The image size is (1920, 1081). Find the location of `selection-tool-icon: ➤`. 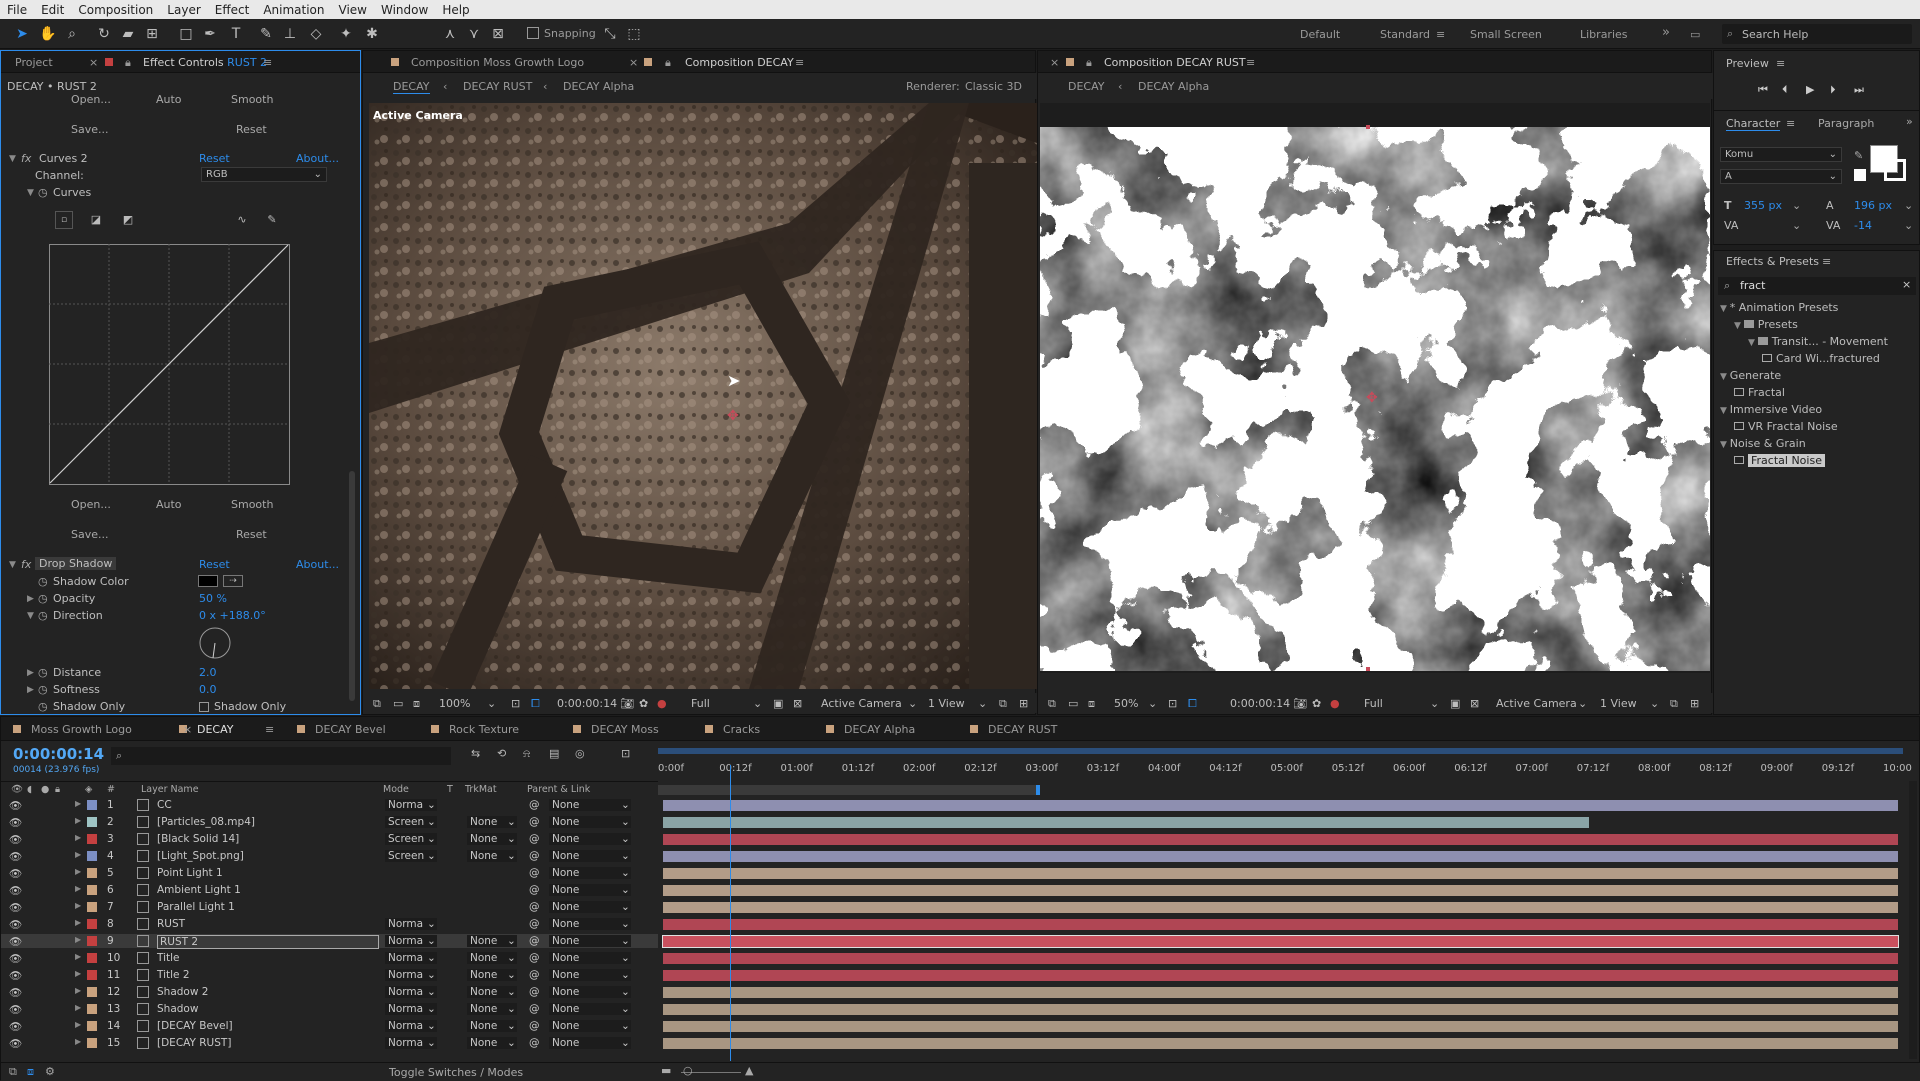

selection-tool-icon: ➤ is located at coordinates (22, 34).